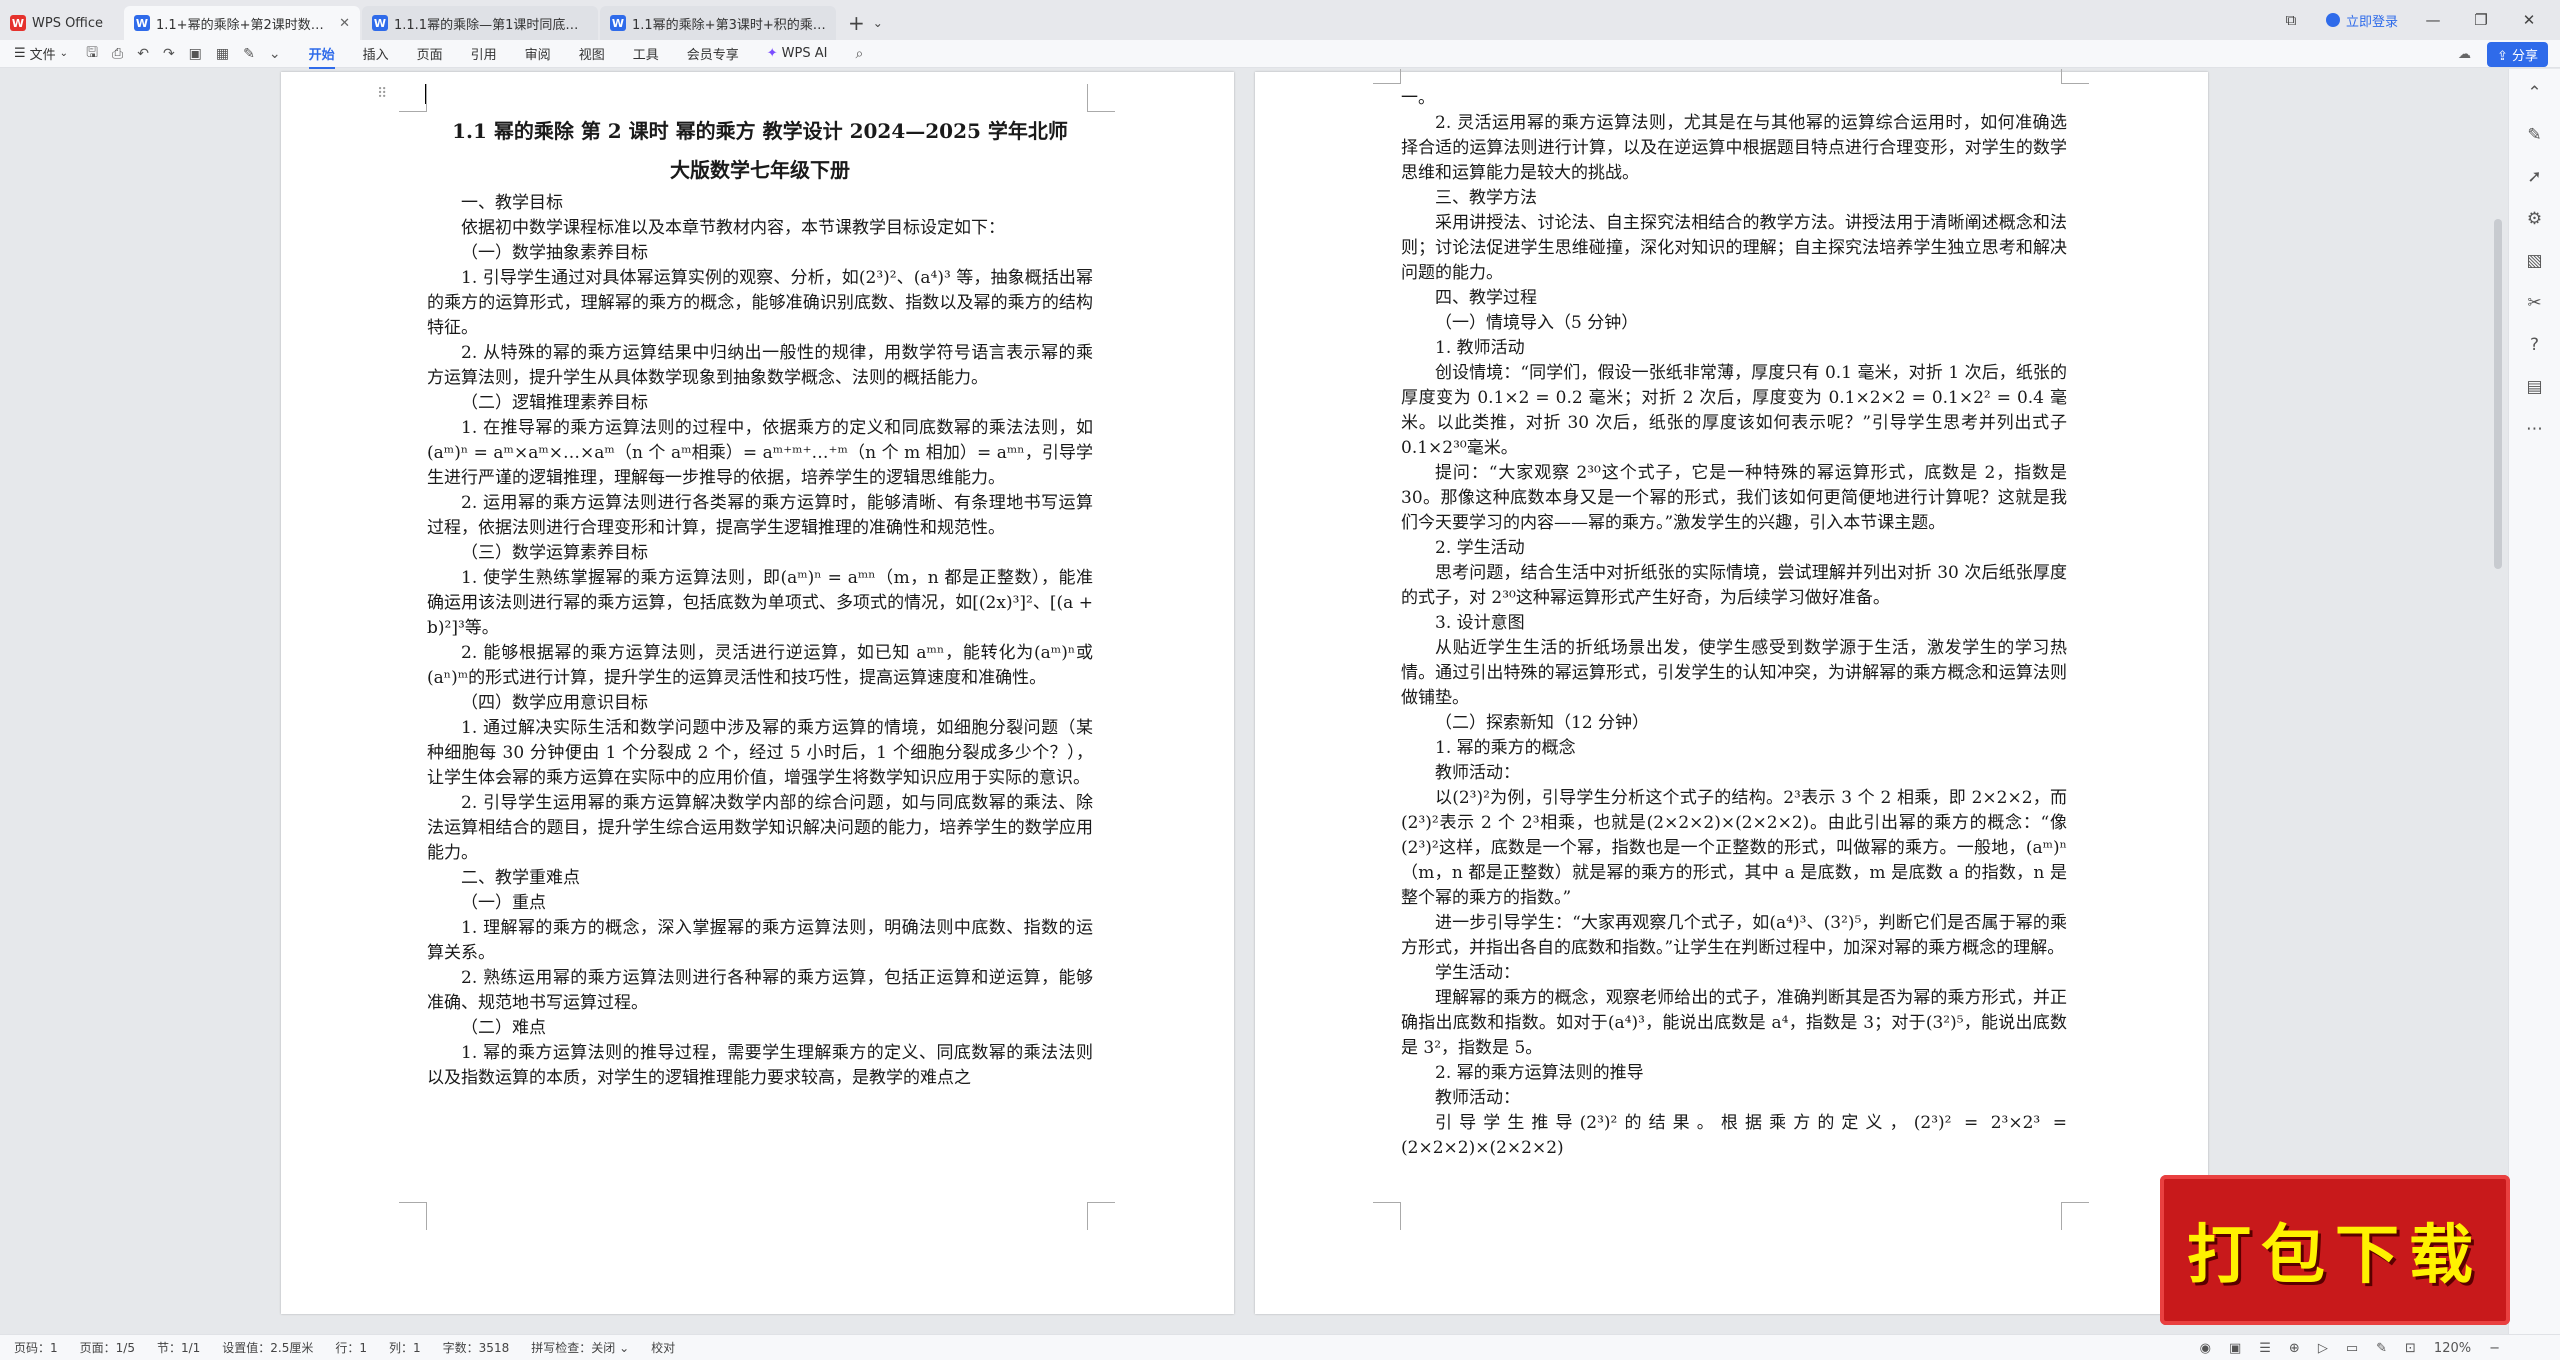 The width and height of the screenshot is (2560, 1360). I want to click on status-pages: 页面：1/5, so click(107, 1347).